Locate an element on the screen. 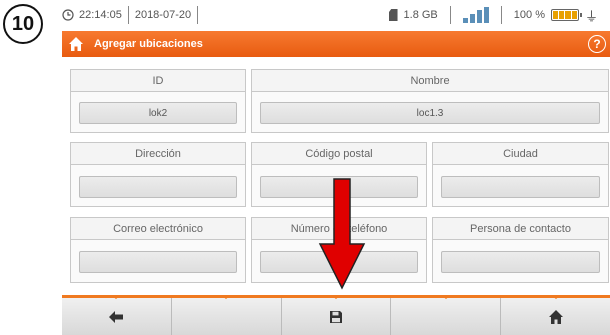 This screenshot has height=335, width=610. ciudad-label: Ciudad is located at coordinates (520, 154).